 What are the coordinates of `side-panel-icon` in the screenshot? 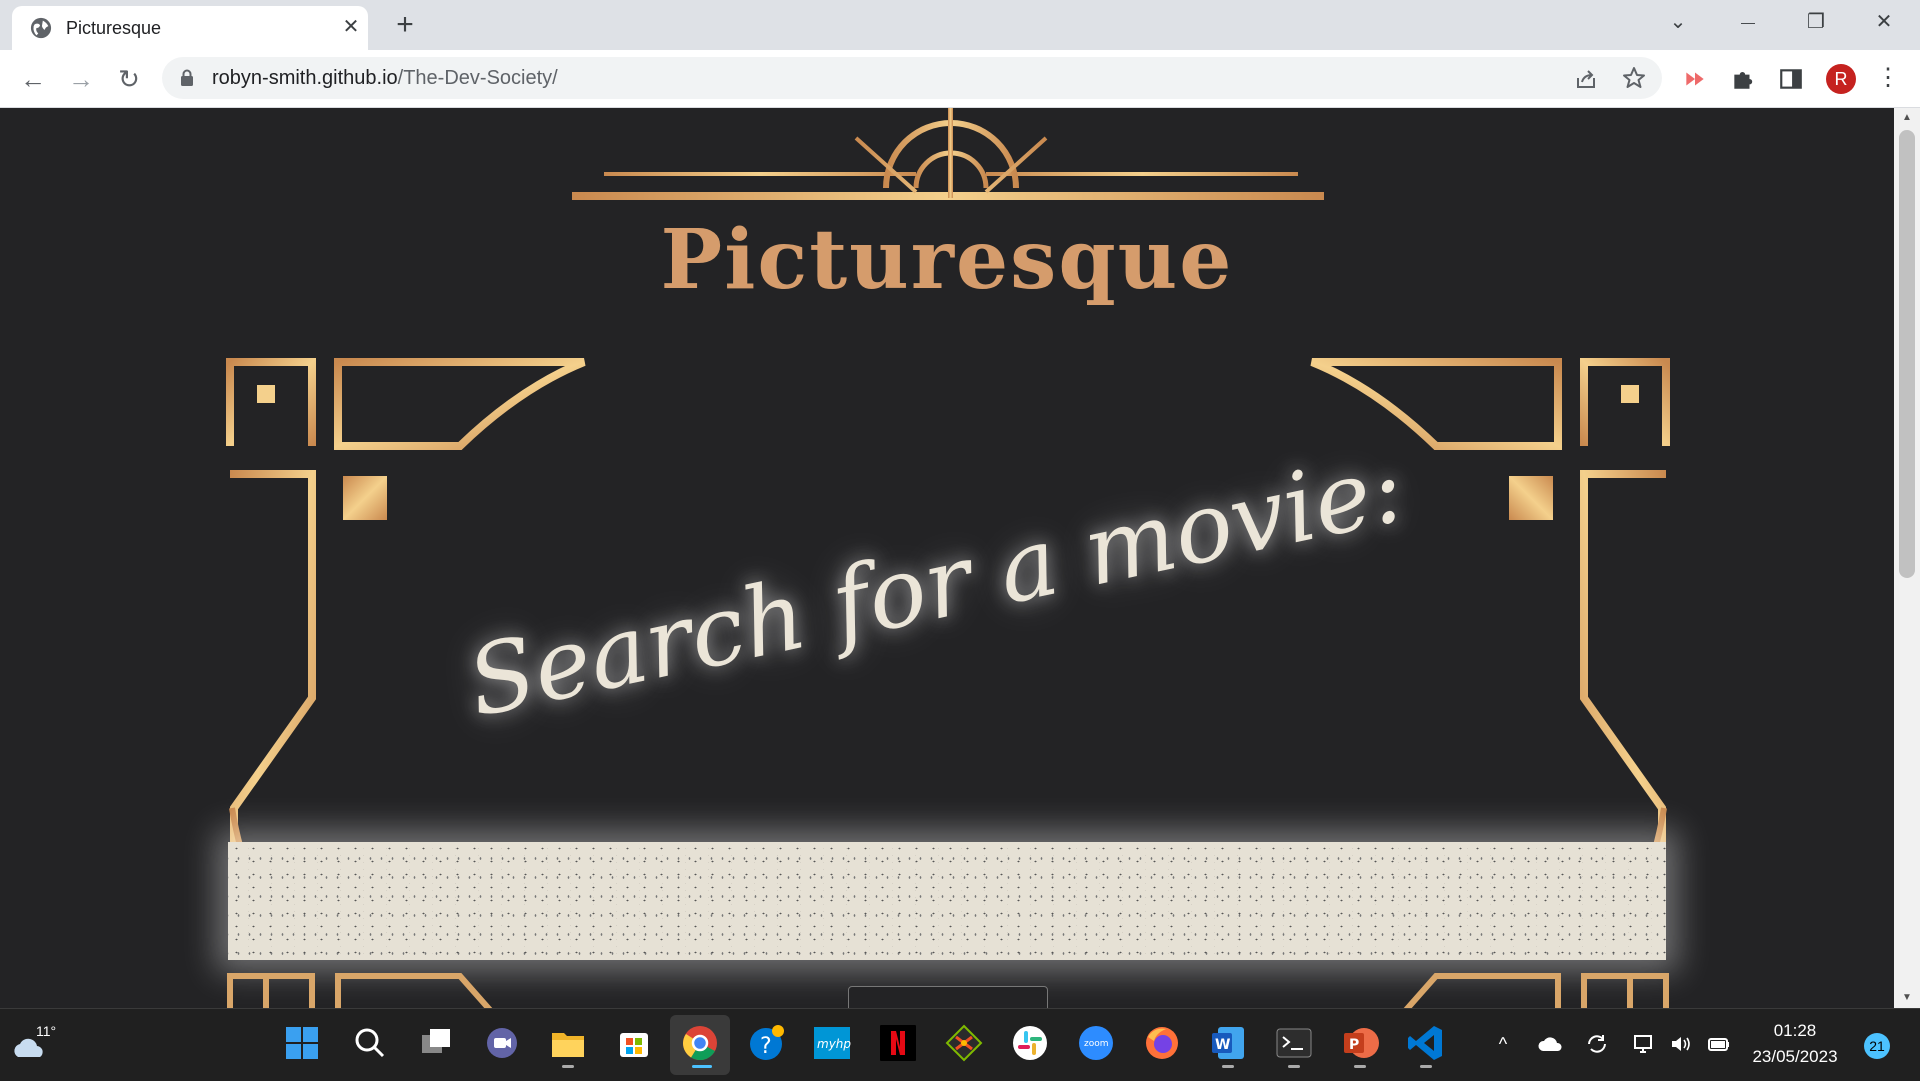 It's located at (1791, 79).